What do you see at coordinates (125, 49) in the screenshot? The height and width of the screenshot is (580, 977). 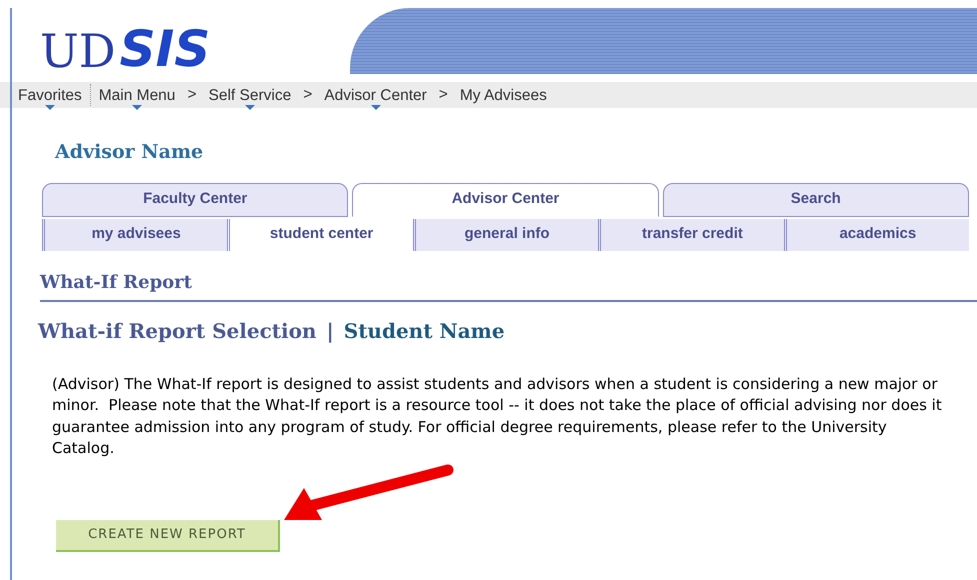 I see `logo: UDSIS` at bounding box center [125, 49].